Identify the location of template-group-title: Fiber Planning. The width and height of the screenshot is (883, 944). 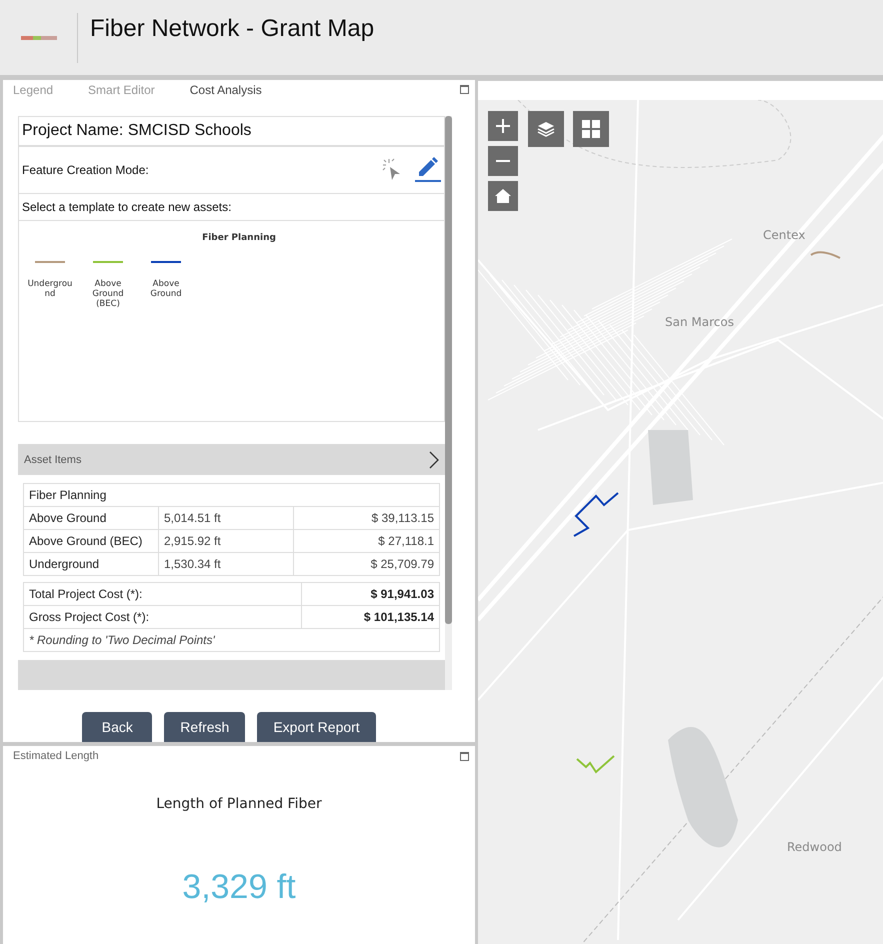
(239, 238).